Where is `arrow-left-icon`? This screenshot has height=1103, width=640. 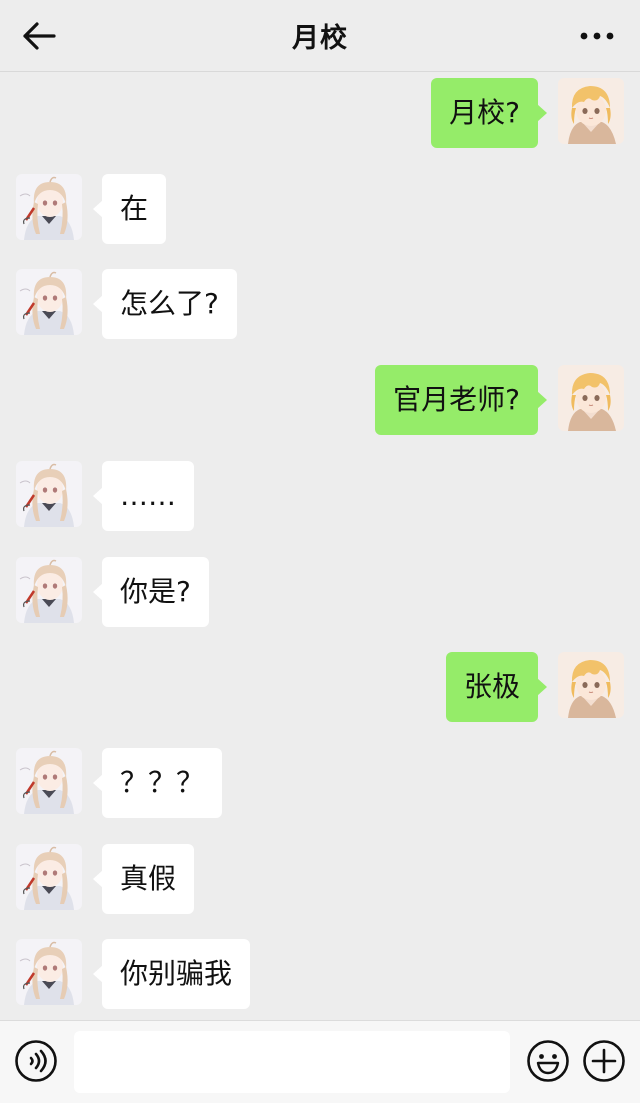 arrow-left-icon is located at coordinates (39, 36).